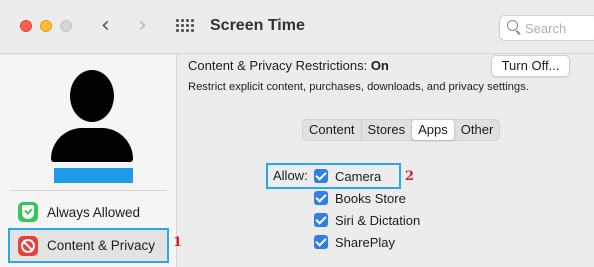  What do you see at coordinates (370, 198) in the screenshot?
I see `checkbox-label: Books Store` at bounding box center [370, 198].